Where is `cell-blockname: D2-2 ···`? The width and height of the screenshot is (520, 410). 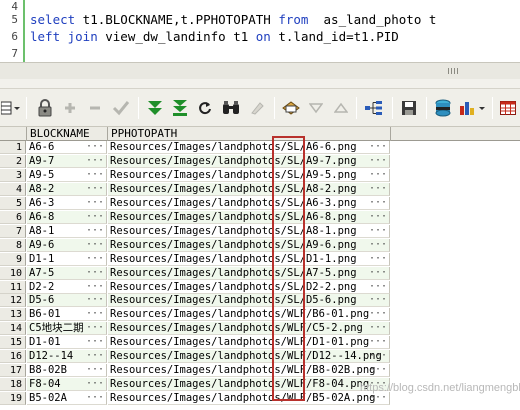 cell-blockname: D2-2 ··· is located at coordinates (67, 287).